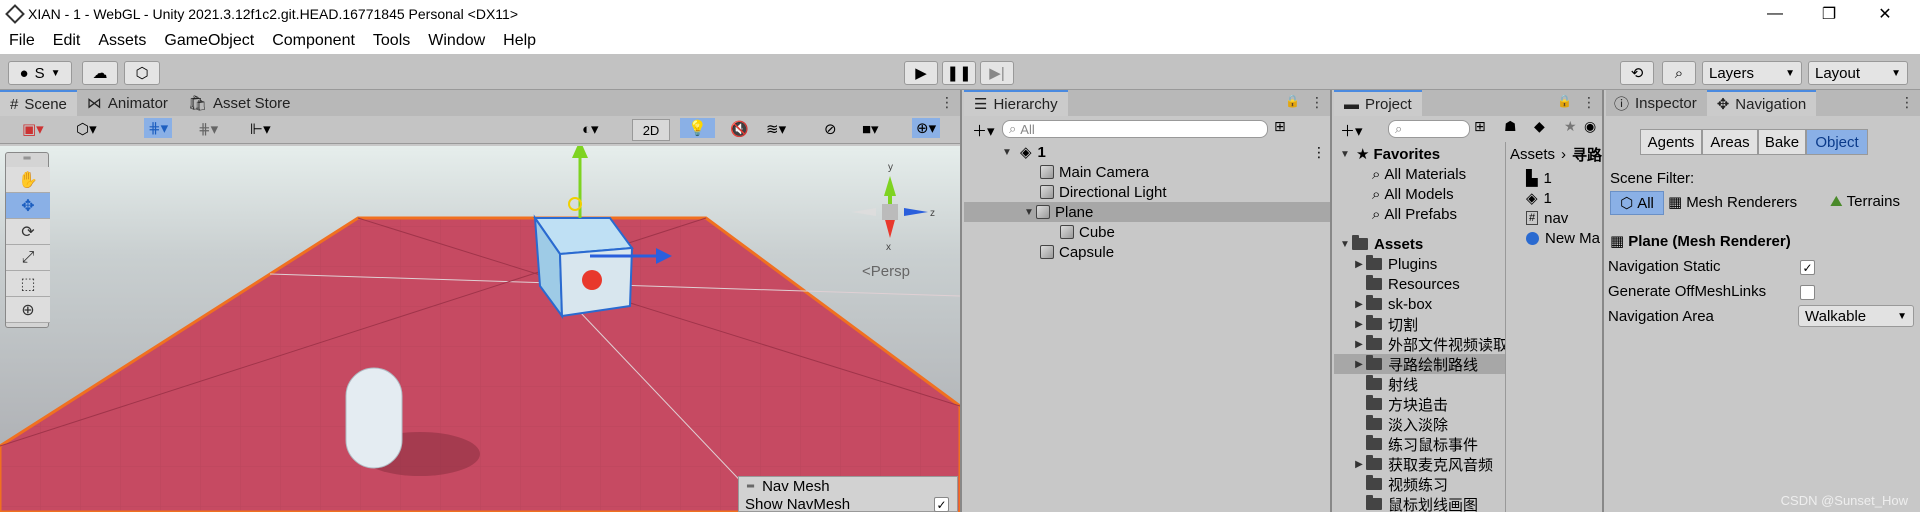 The height and width of the screenshot is (512, 1920). What do you see at coordinates (1510, 126) in the screenshot?
I see `type-filter-icon: ☗` at bounding box center [1510, 126].